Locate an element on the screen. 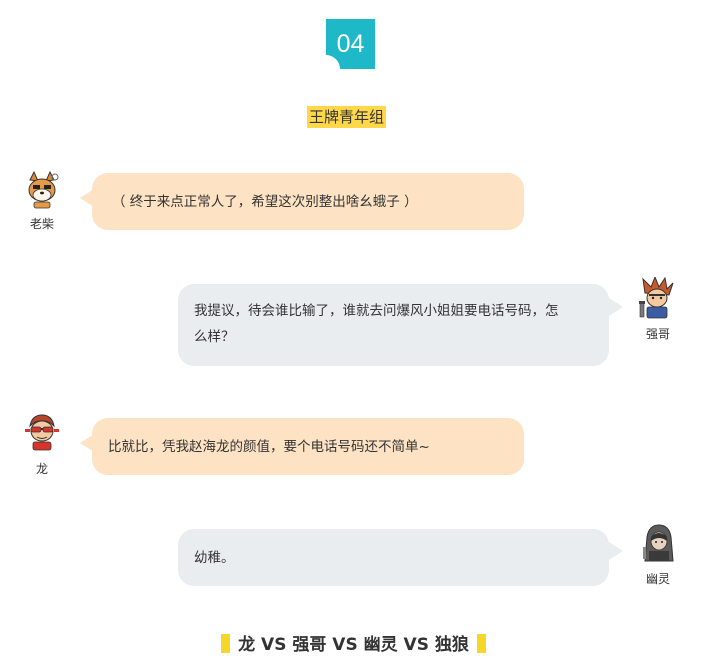 The image size is (707, 664). chat-bubble: 幼稚。 is located at coordinates (393, 557).